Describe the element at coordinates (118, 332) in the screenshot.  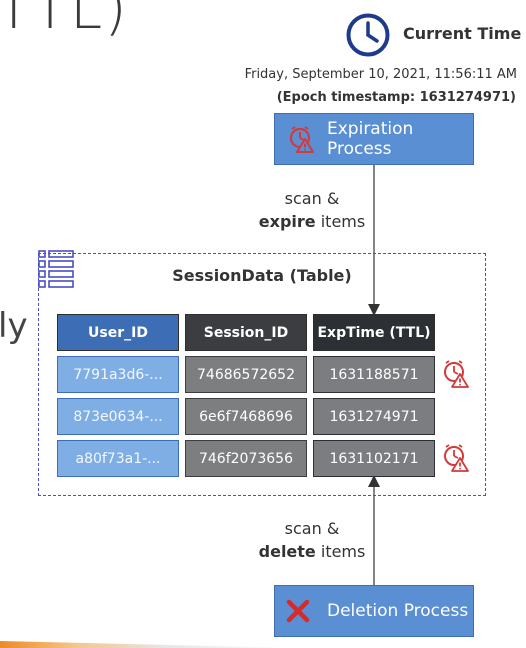
I see `column-header-user-id: User_ID` at that location.